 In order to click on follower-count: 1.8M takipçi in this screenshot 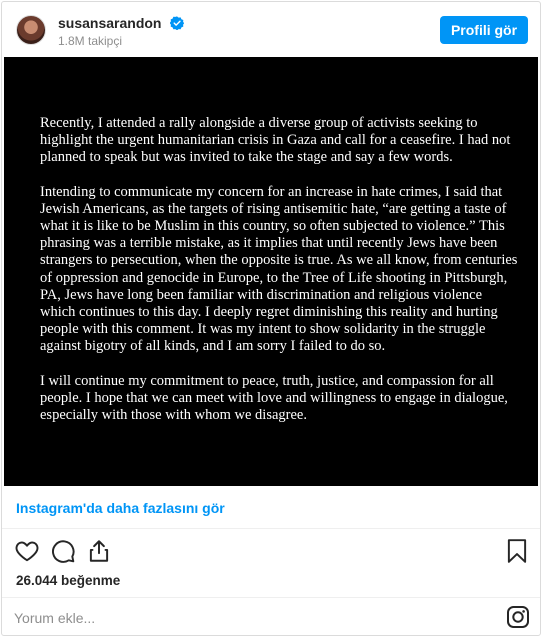, I will do `click(90, 41)`.